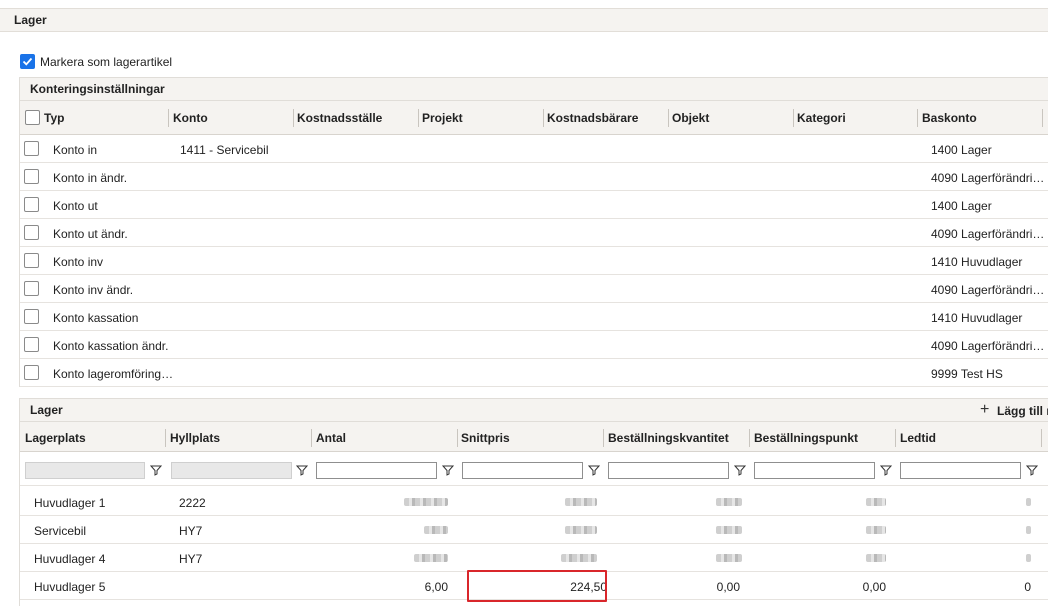 Image resolution: width=1048 pixels, height=606 pixels. Describe the element at coordinates (485, 438) in the screenshot. I see `col-snittpris: Snittpris` at that location.